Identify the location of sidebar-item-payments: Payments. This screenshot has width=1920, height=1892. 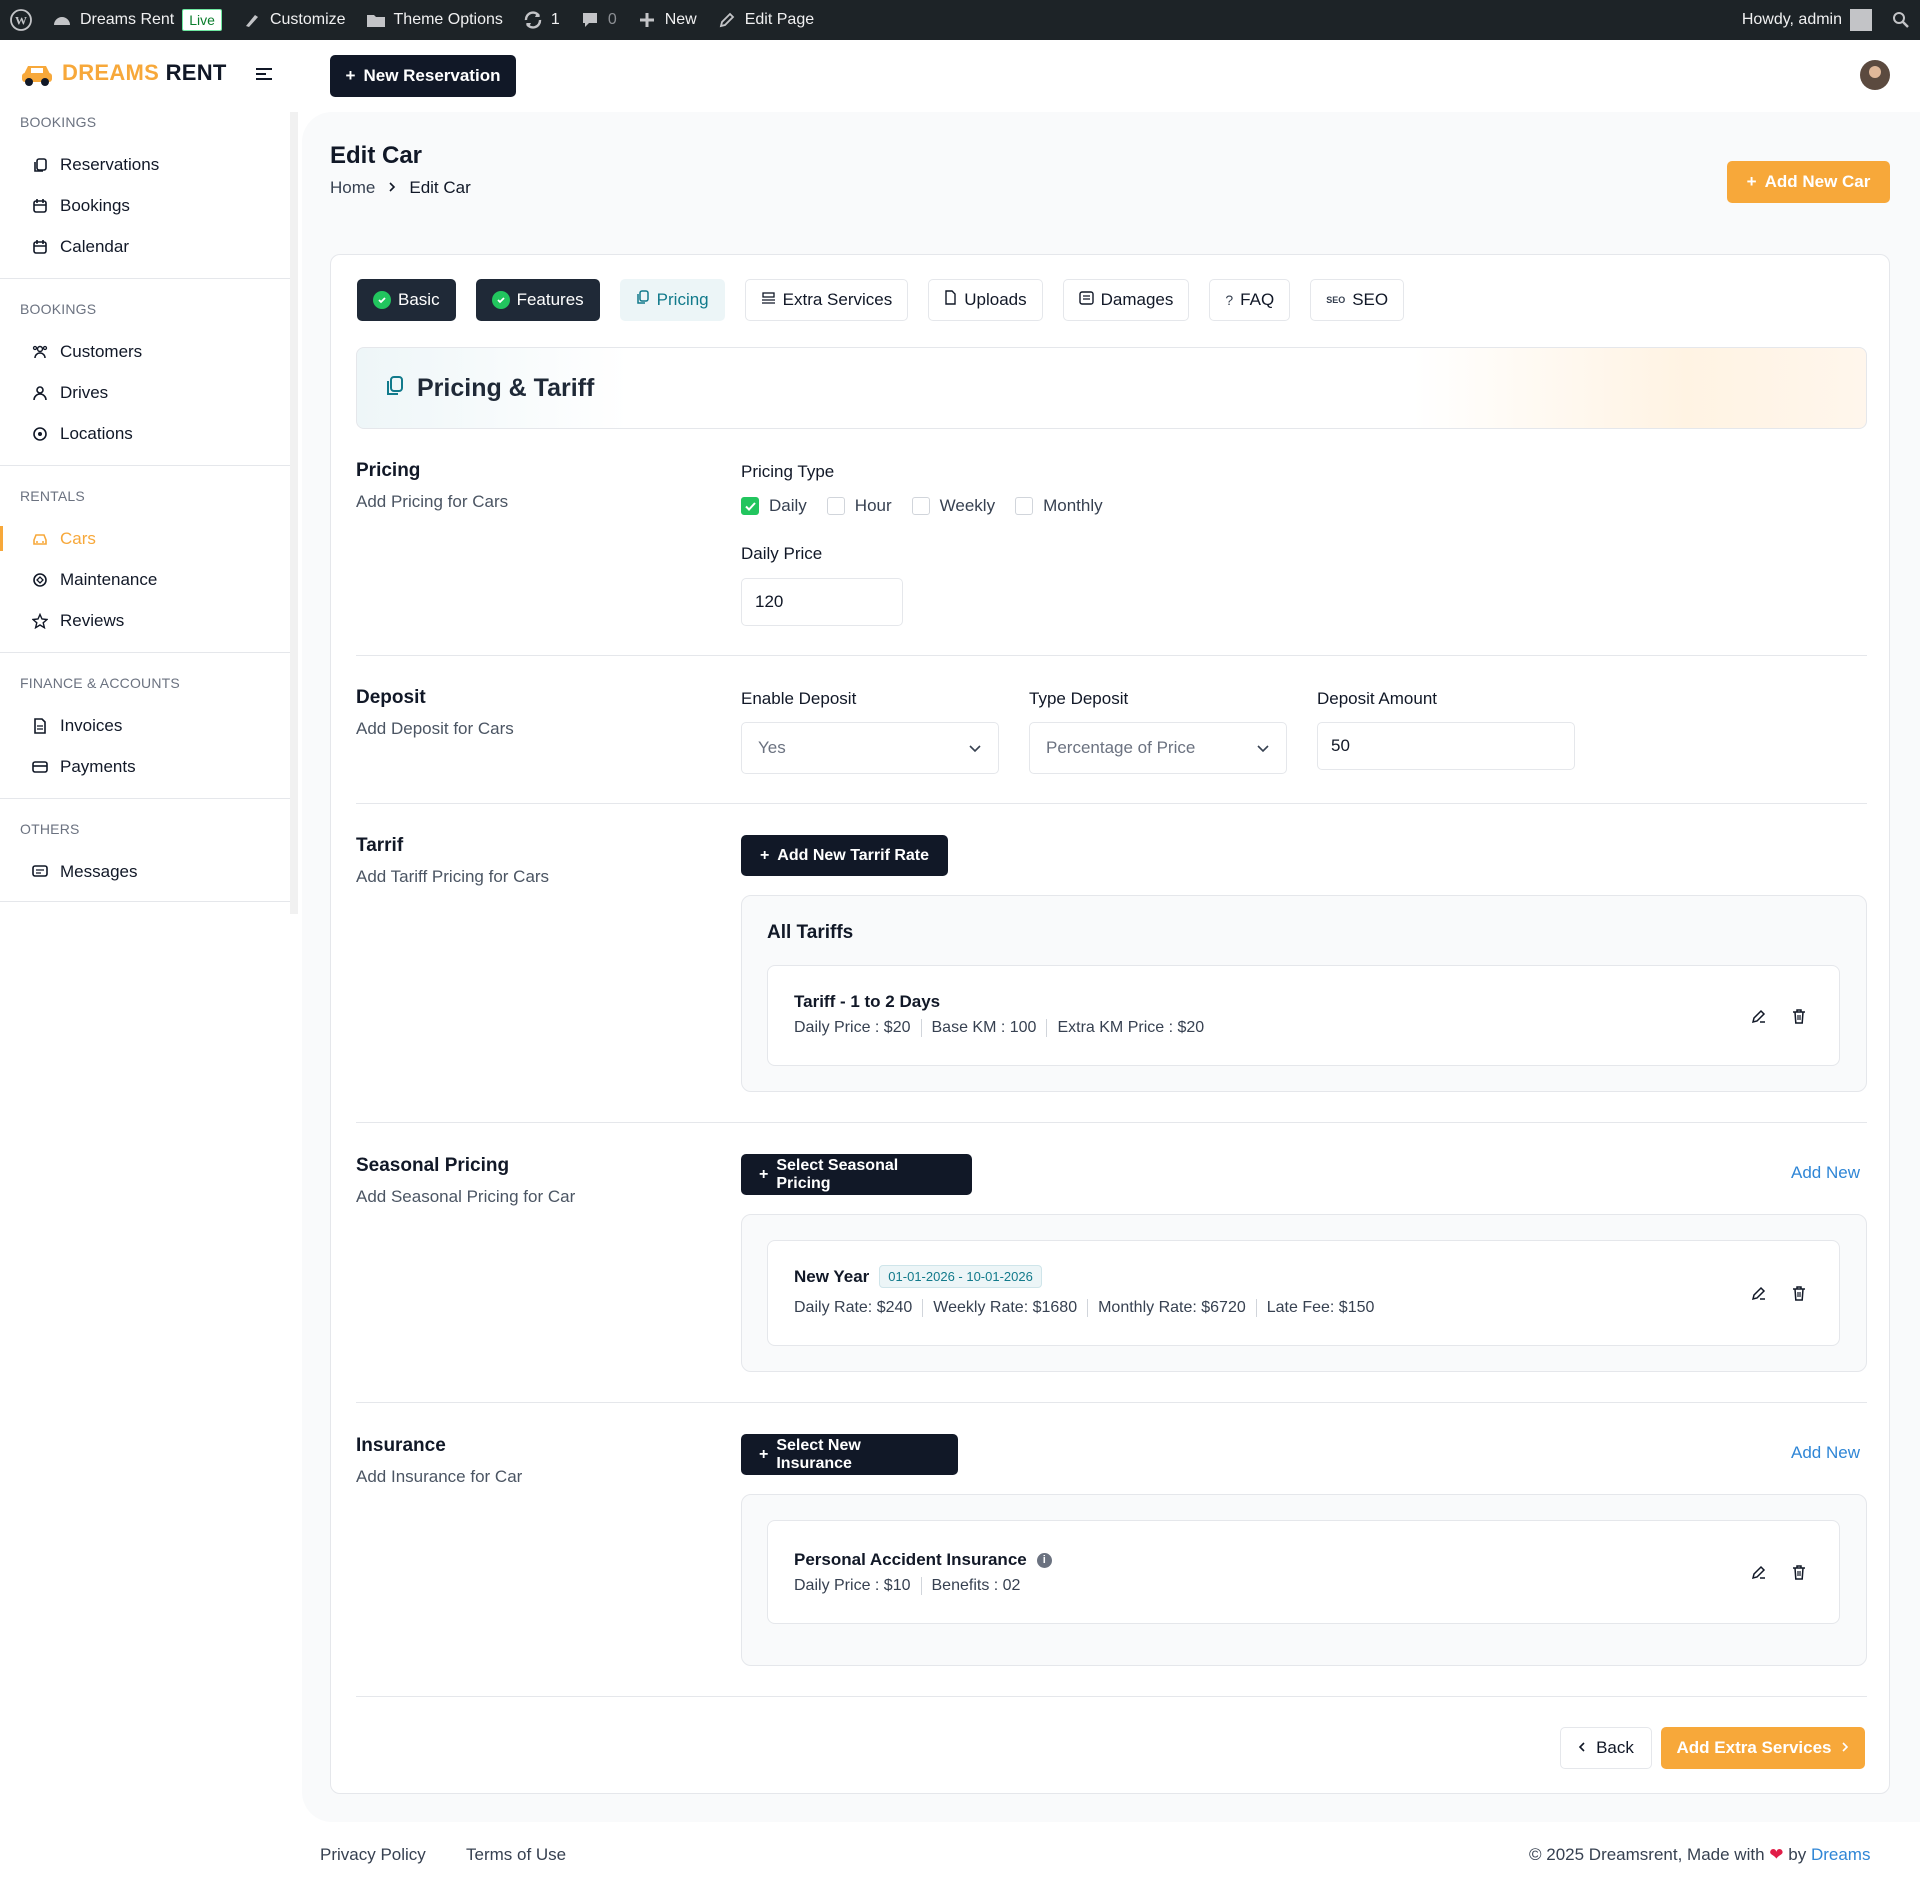
(145, 766).